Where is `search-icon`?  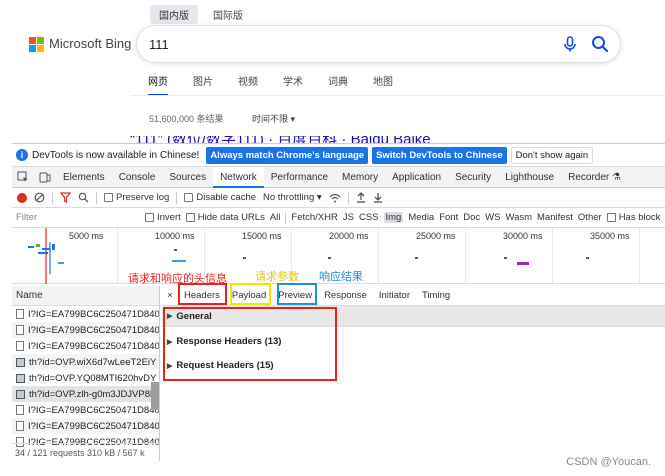
search-icon is located at coordinates (600, 44).